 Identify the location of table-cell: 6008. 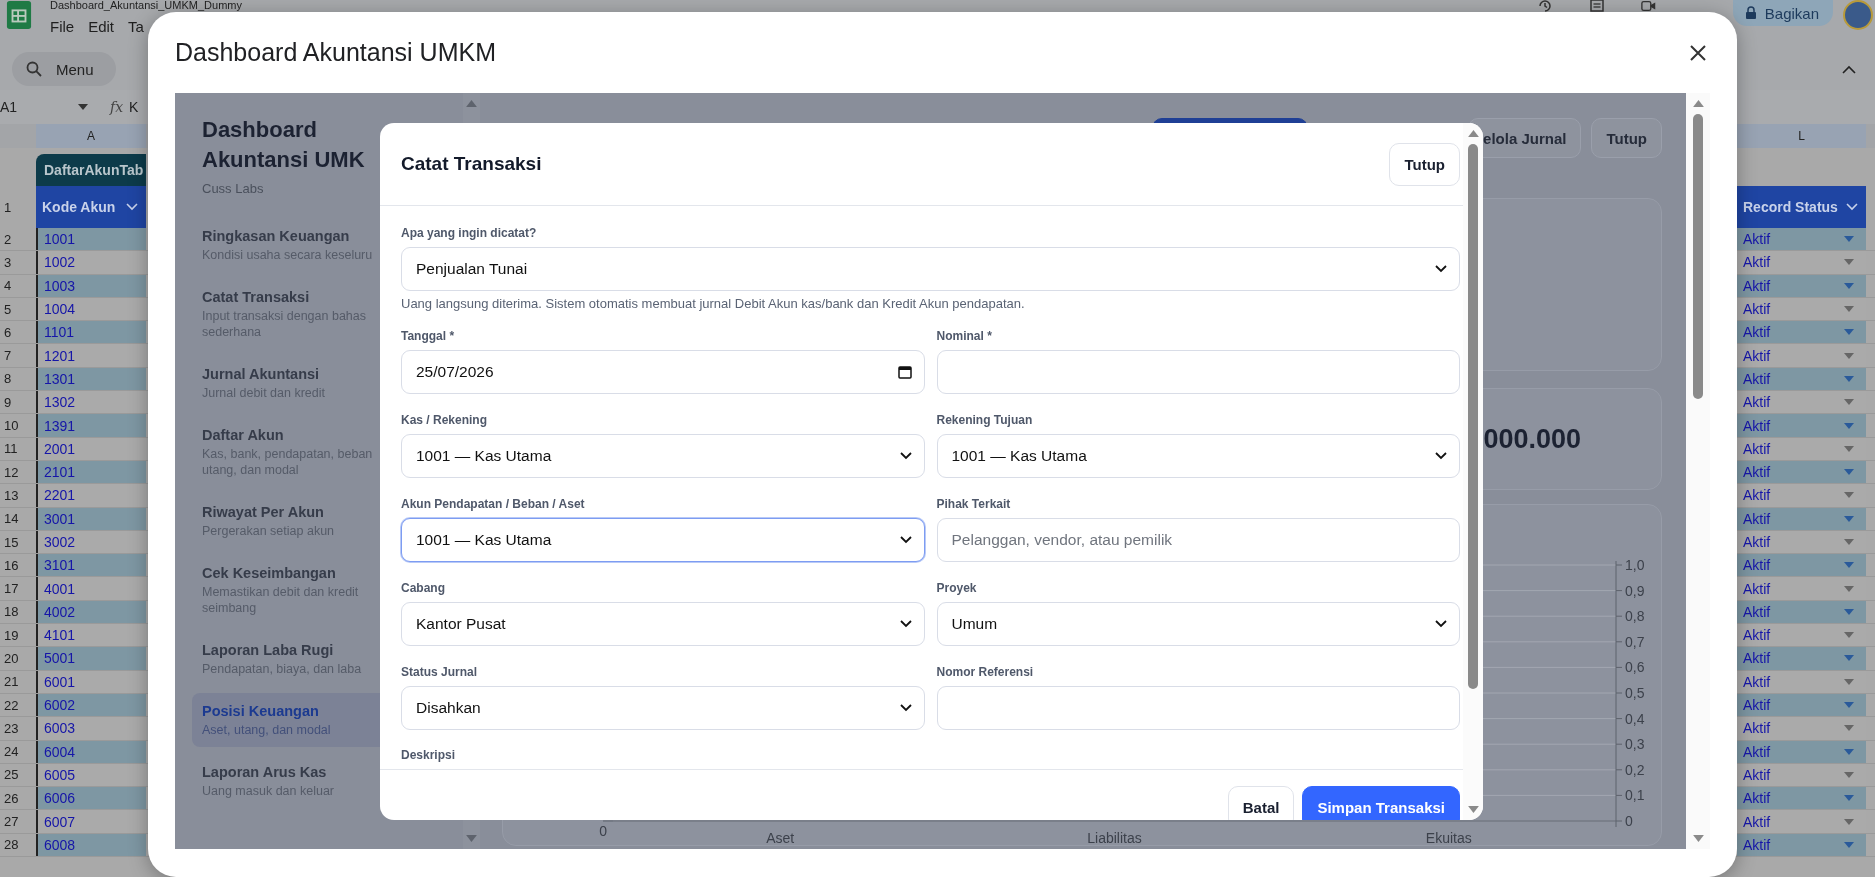
(91, 844).